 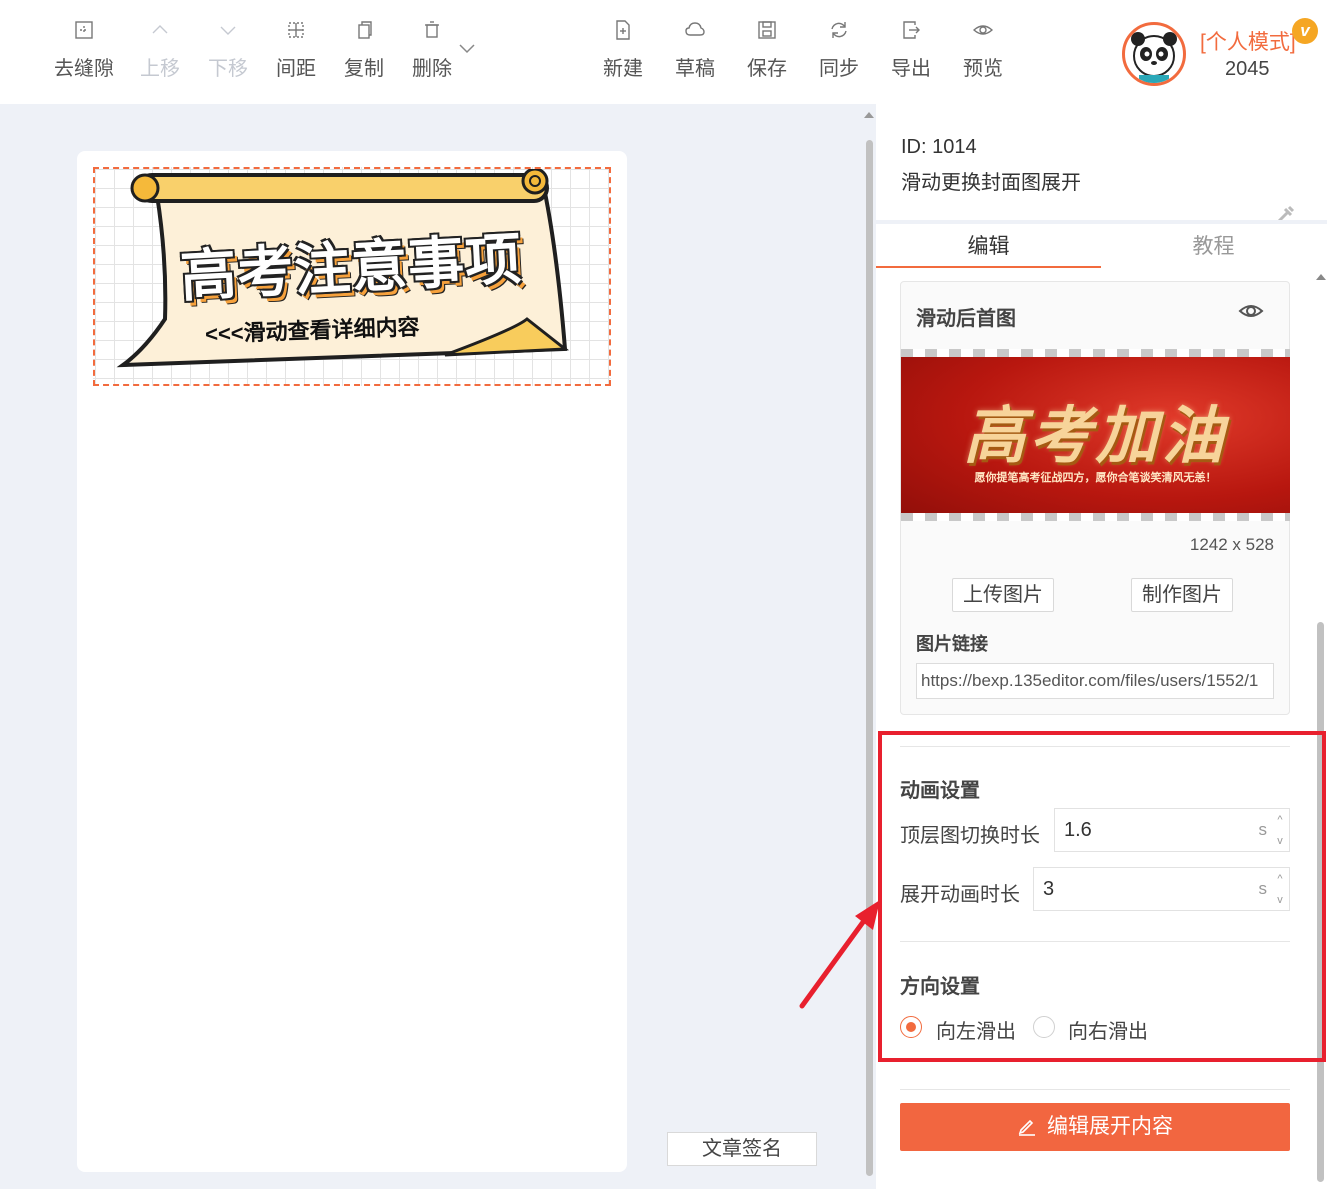 What do you see at coordinates (364, 34) in the screenshot?
I see `copy-icon` at bounding box center [364, 34].